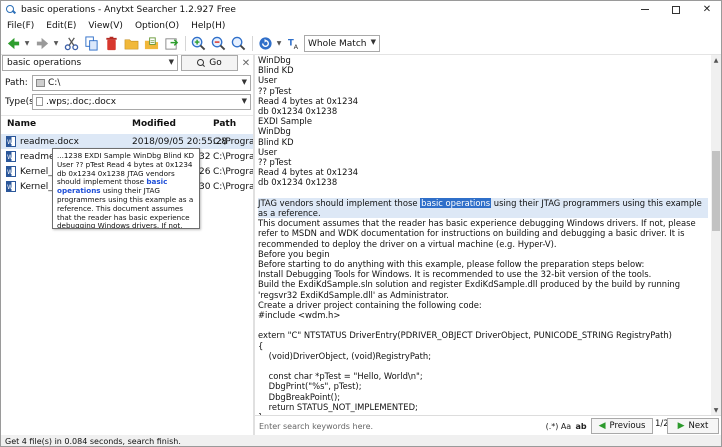 This screenshot has width=722, height=447. Describe the element at coordinates (602, 426) in the screenshot. I see `arrow-left-icon: ◀` at that location.